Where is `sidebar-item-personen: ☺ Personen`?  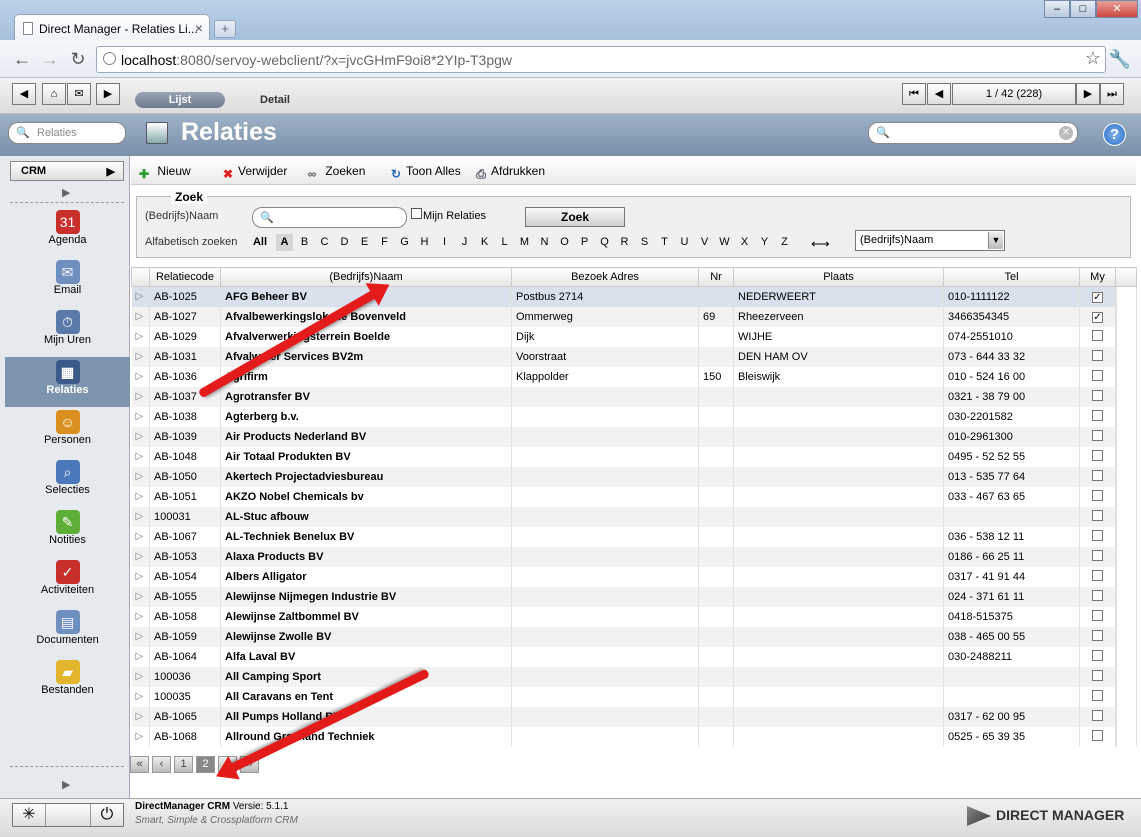 sidebar-item-personen: ☺ Personen is located at coordinates (67, 432).